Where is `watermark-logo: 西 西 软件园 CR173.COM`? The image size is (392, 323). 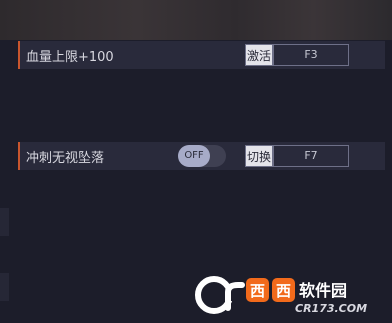
watermark-logo: 西 西 软件园 CR173.COM is located at coordinates (292, 295).